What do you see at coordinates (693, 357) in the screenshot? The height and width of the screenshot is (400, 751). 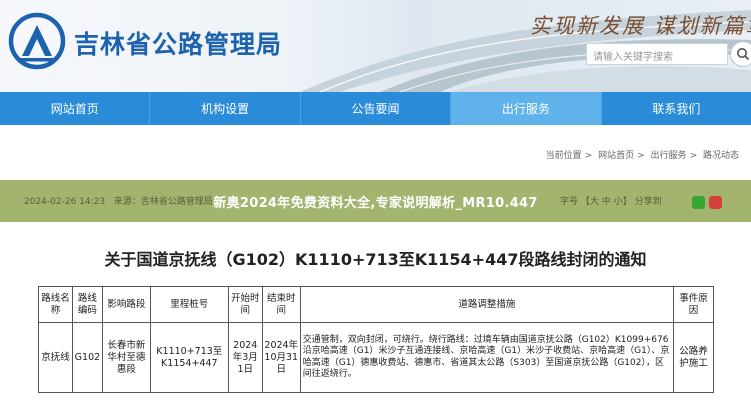 I see `cell-reason: 公路养护施工` at bounding box center [693, 357].